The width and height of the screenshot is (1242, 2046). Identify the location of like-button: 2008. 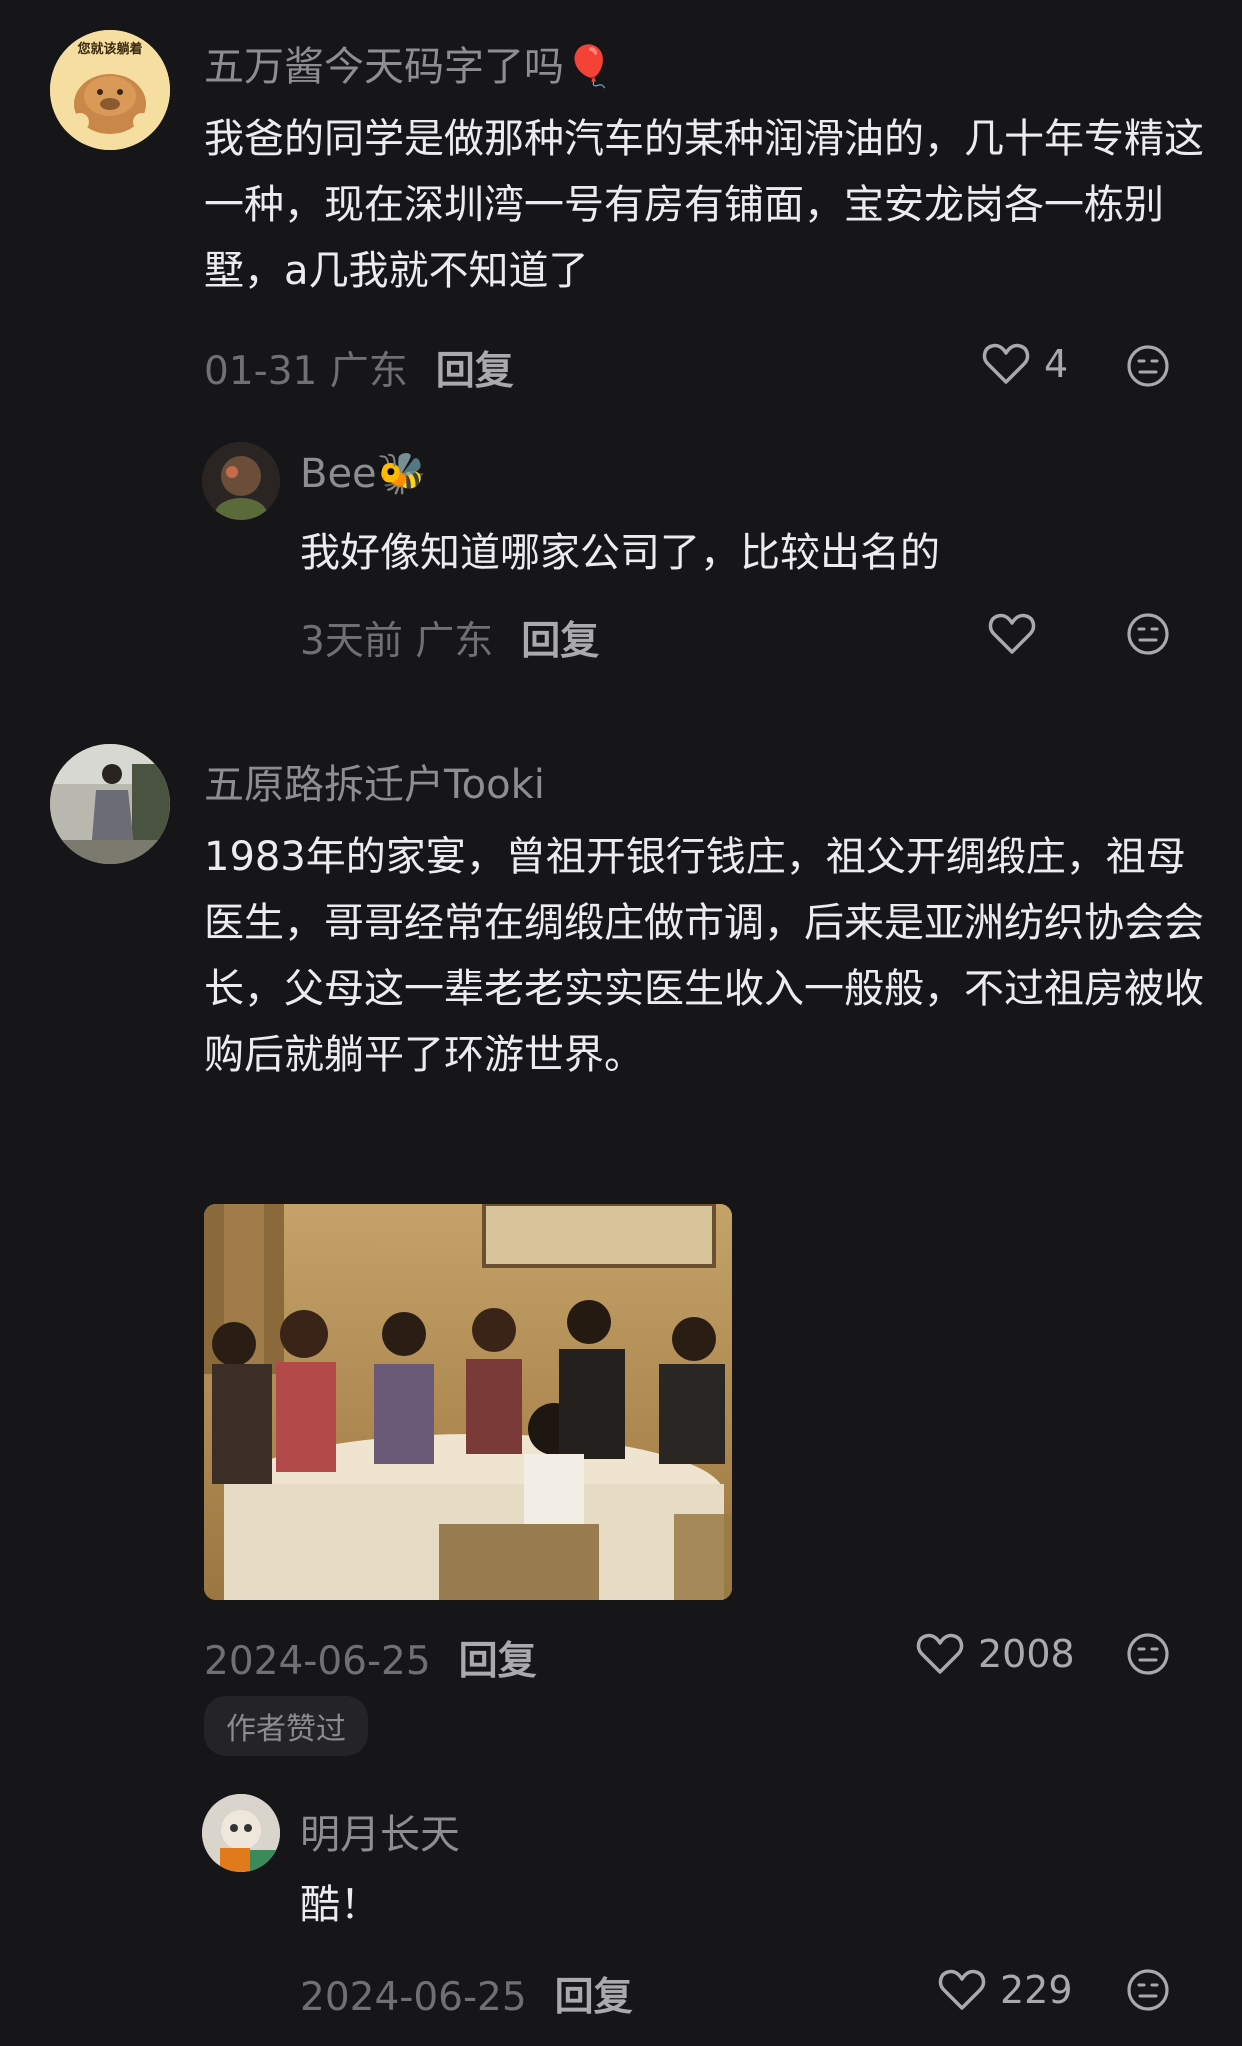
(995, 1654).